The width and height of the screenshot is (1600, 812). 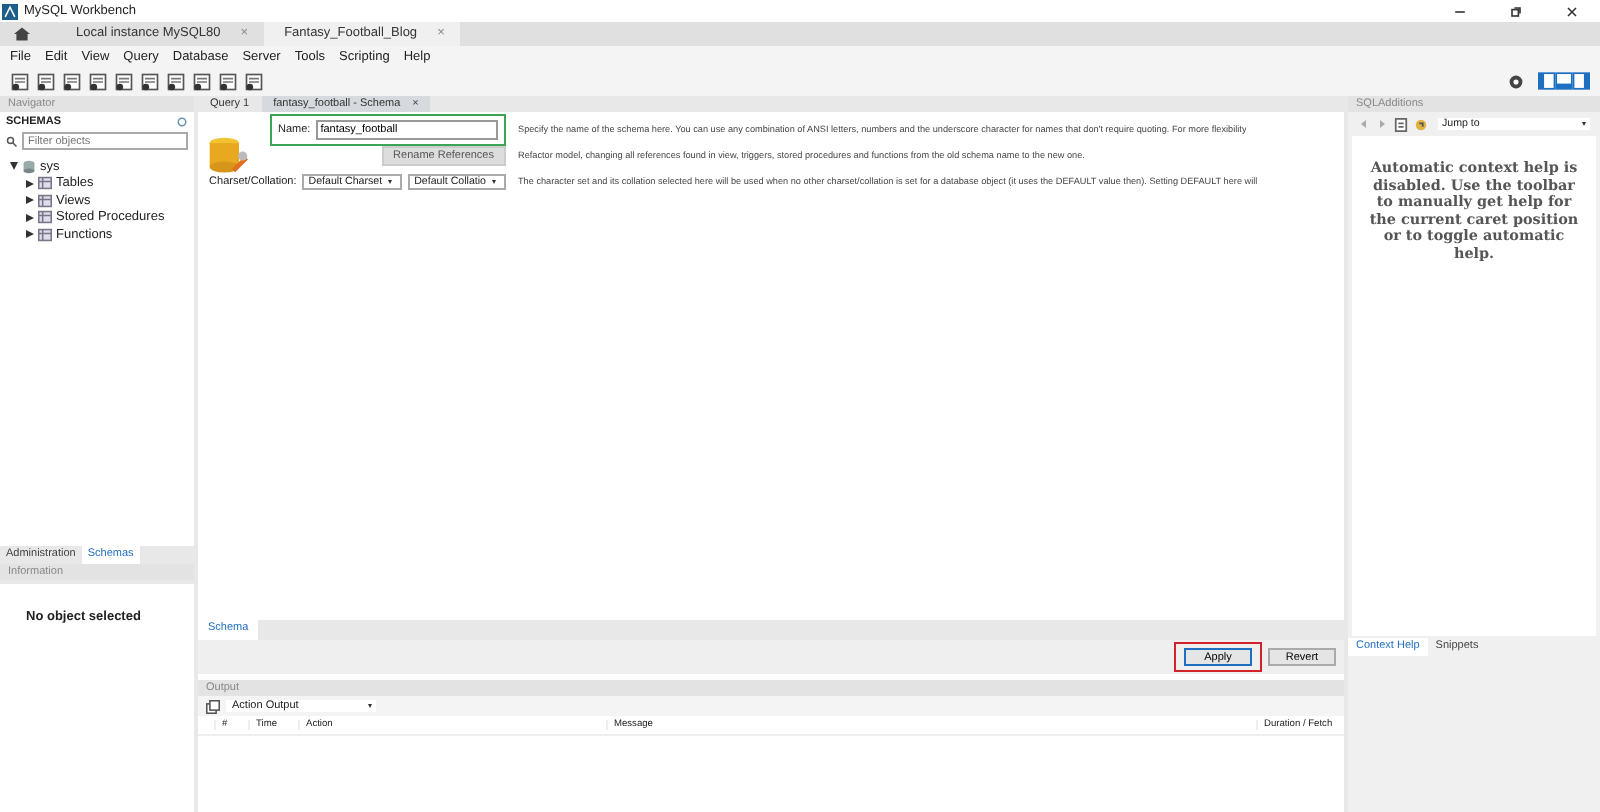 What do you see at coordinates (228, 156) in the screenshot?
I see `database-edit-icon` at bounding box center [228, 156].